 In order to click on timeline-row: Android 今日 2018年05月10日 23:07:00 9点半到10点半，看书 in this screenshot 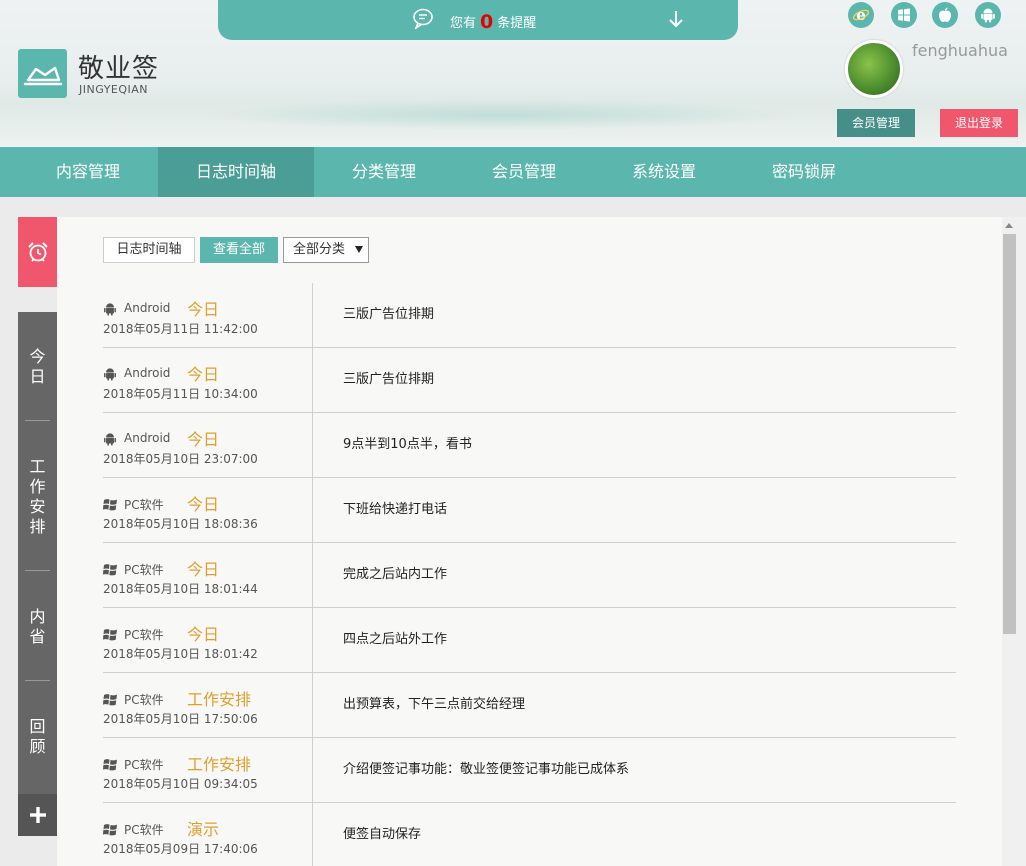, I will do `click(529, 445)`.